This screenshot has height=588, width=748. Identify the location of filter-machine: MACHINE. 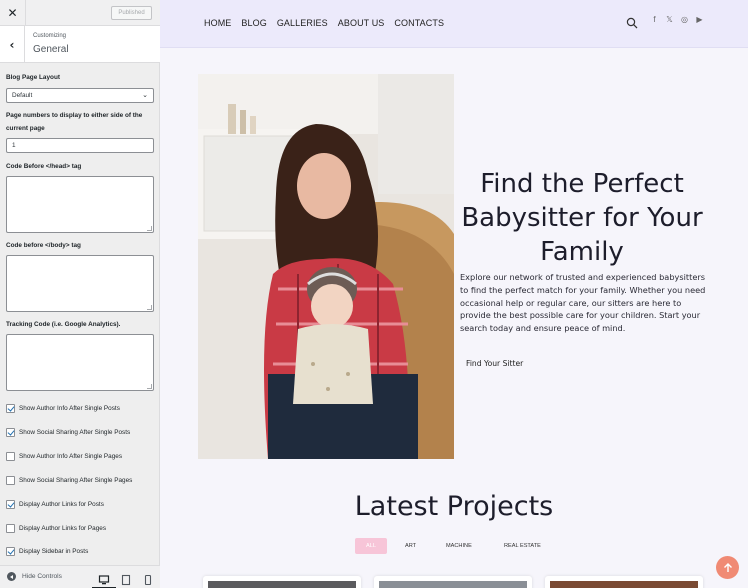
(459, 546).